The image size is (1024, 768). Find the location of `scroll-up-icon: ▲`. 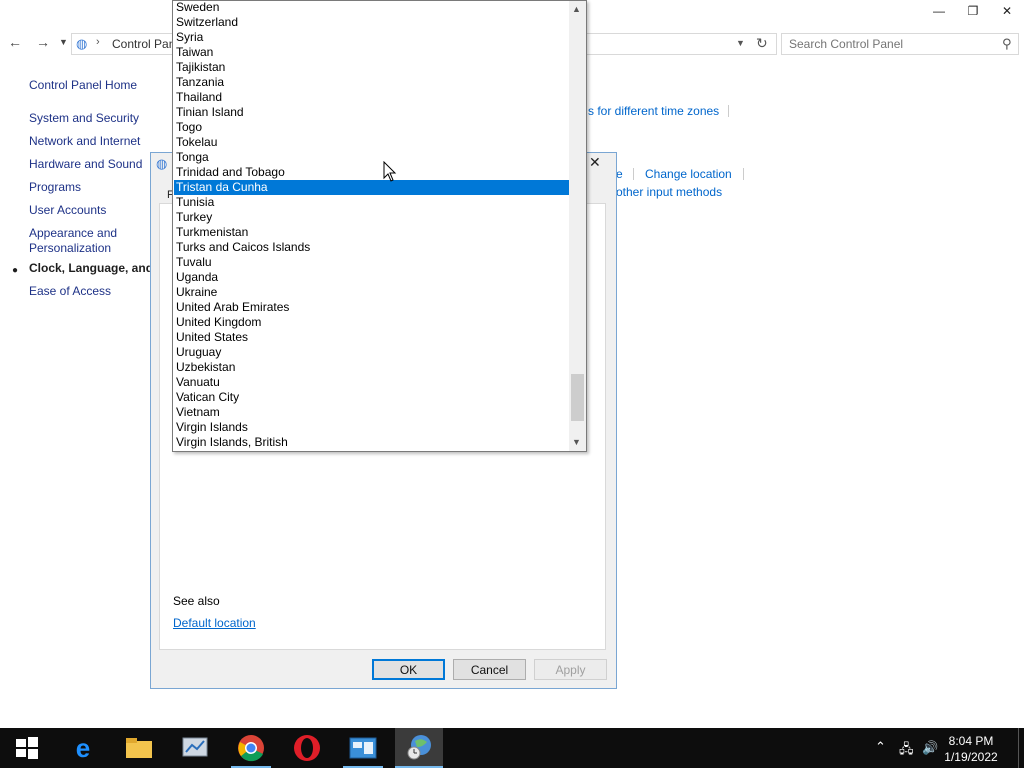

scroll-up-icon: ▲ is located at coordinates (576, 9).